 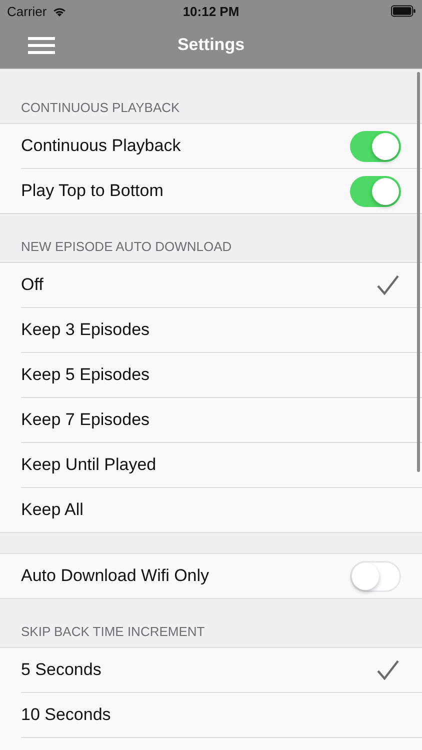 I want to click on settings-row: Play Top to Bottom, so click(x=221, y=190).